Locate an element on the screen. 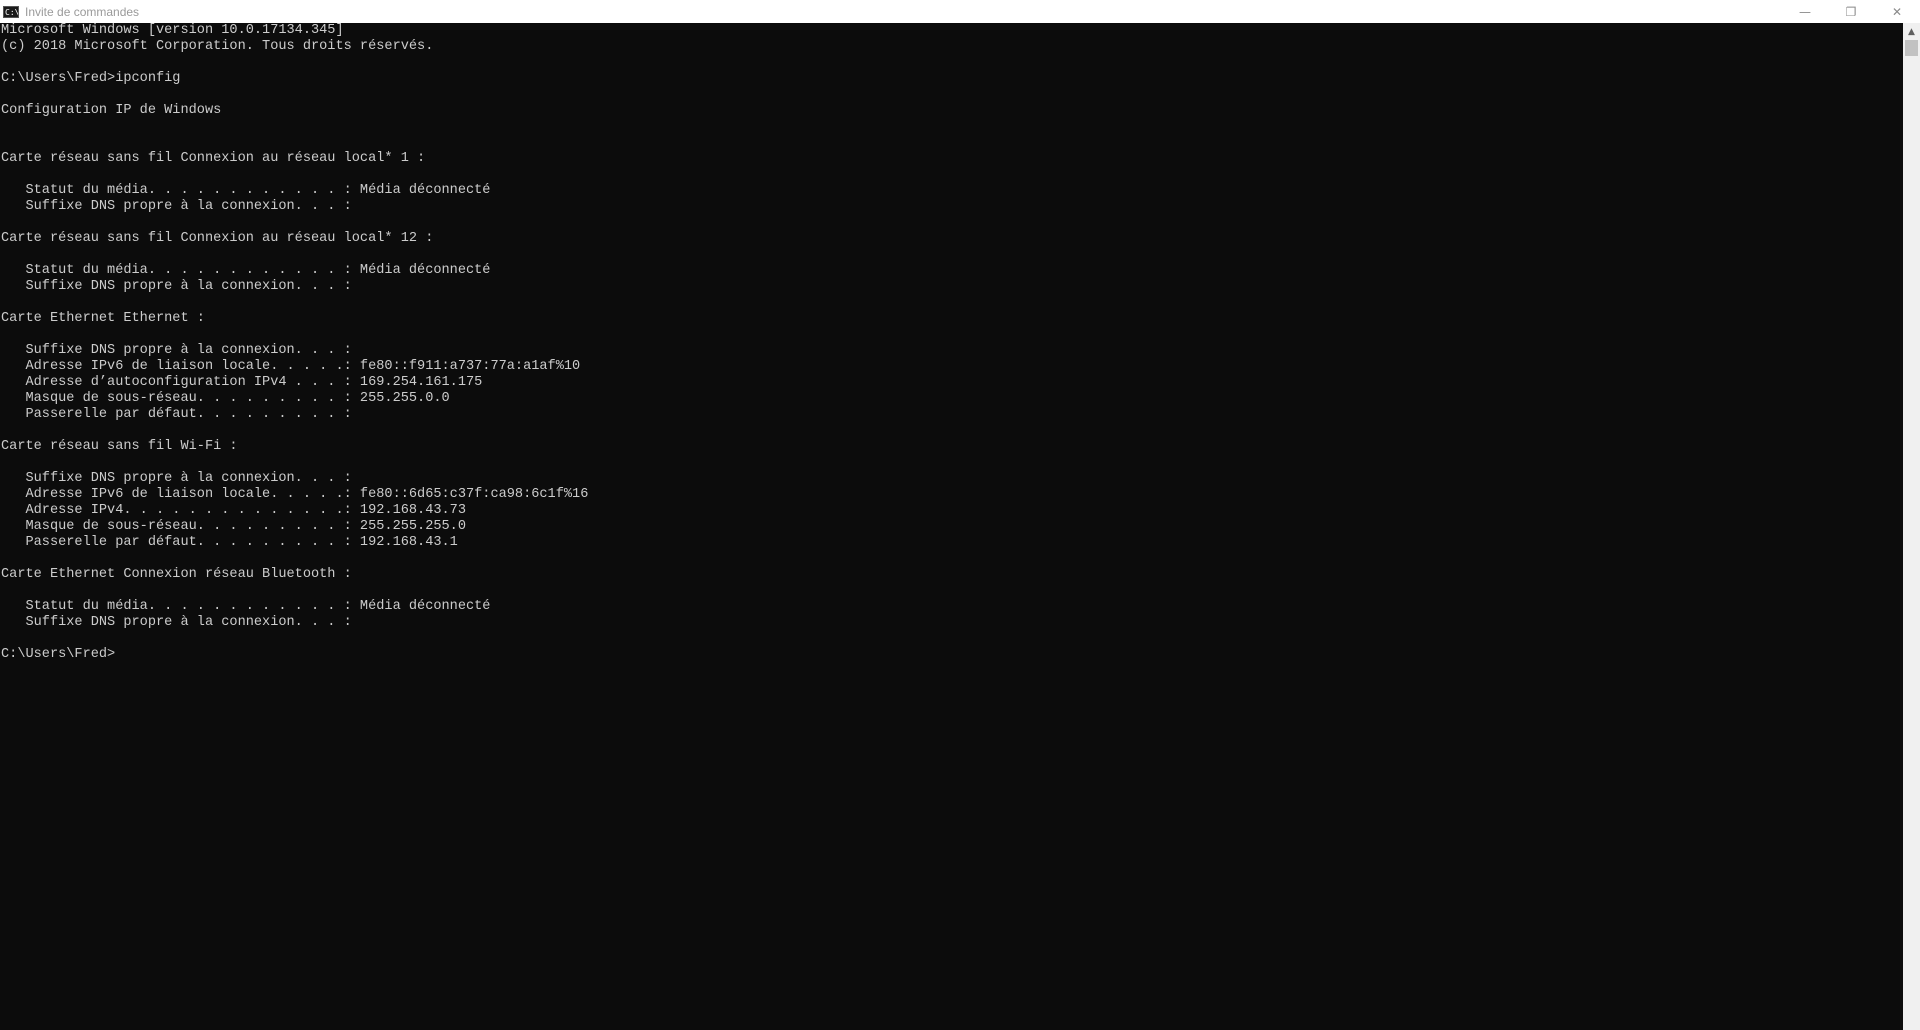  title-bar: C:\ Invite de commandes — ❐ ✕ is located at coordinates (960, 11).